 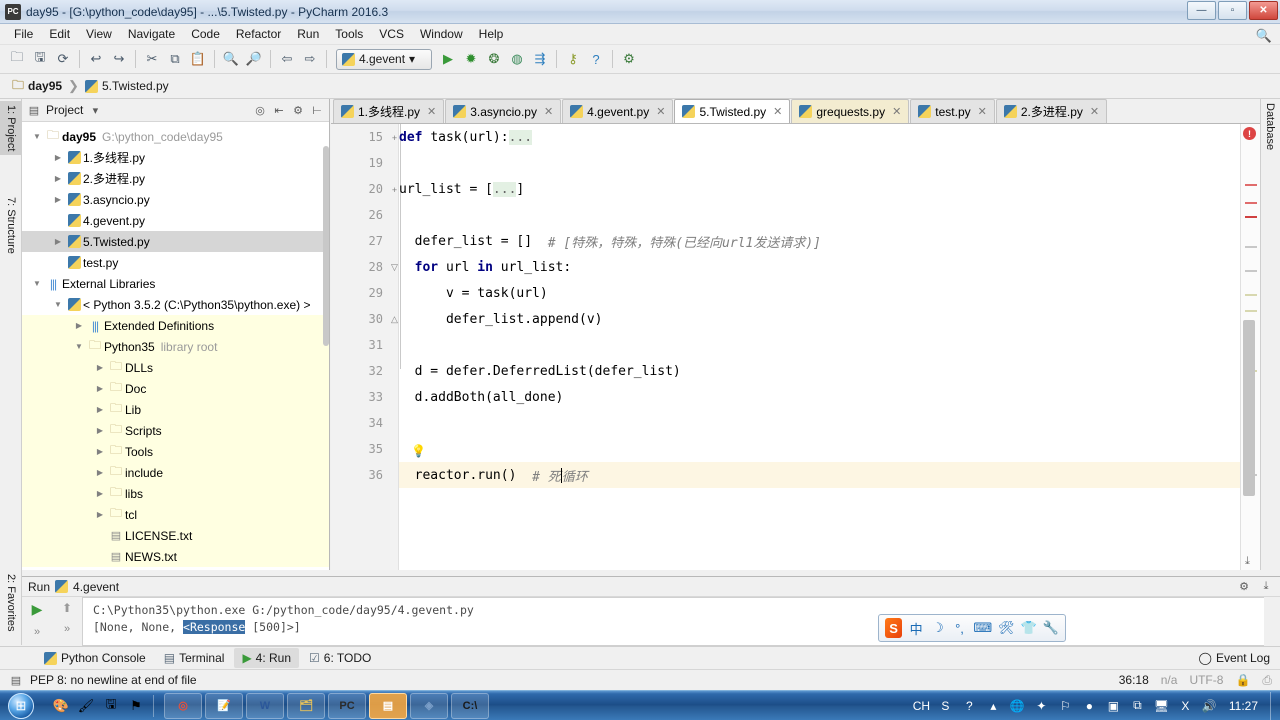 What do you see at coordinates (938, 628) in the screenshot?
I see `ime-moon-icon: ☽` at bounding box center [938, 628].